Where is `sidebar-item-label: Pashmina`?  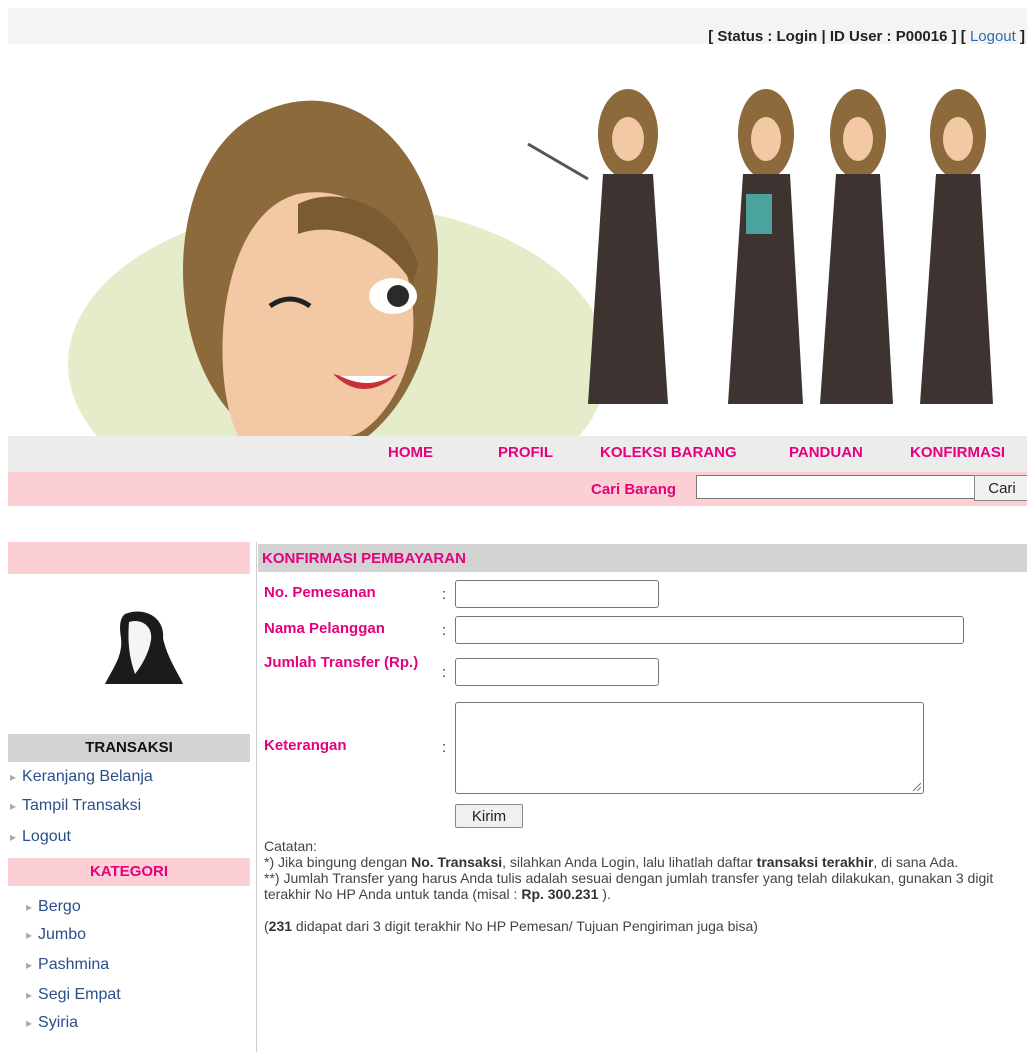
sidebar-item-label: Pashmina is located at coordinates (74, 964).